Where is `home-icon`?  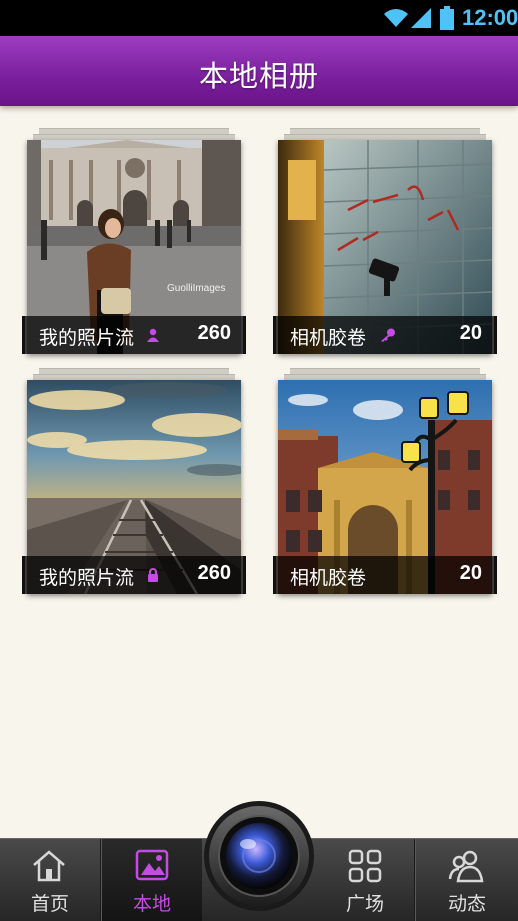 home-icon is located at coordinates (49, 866).